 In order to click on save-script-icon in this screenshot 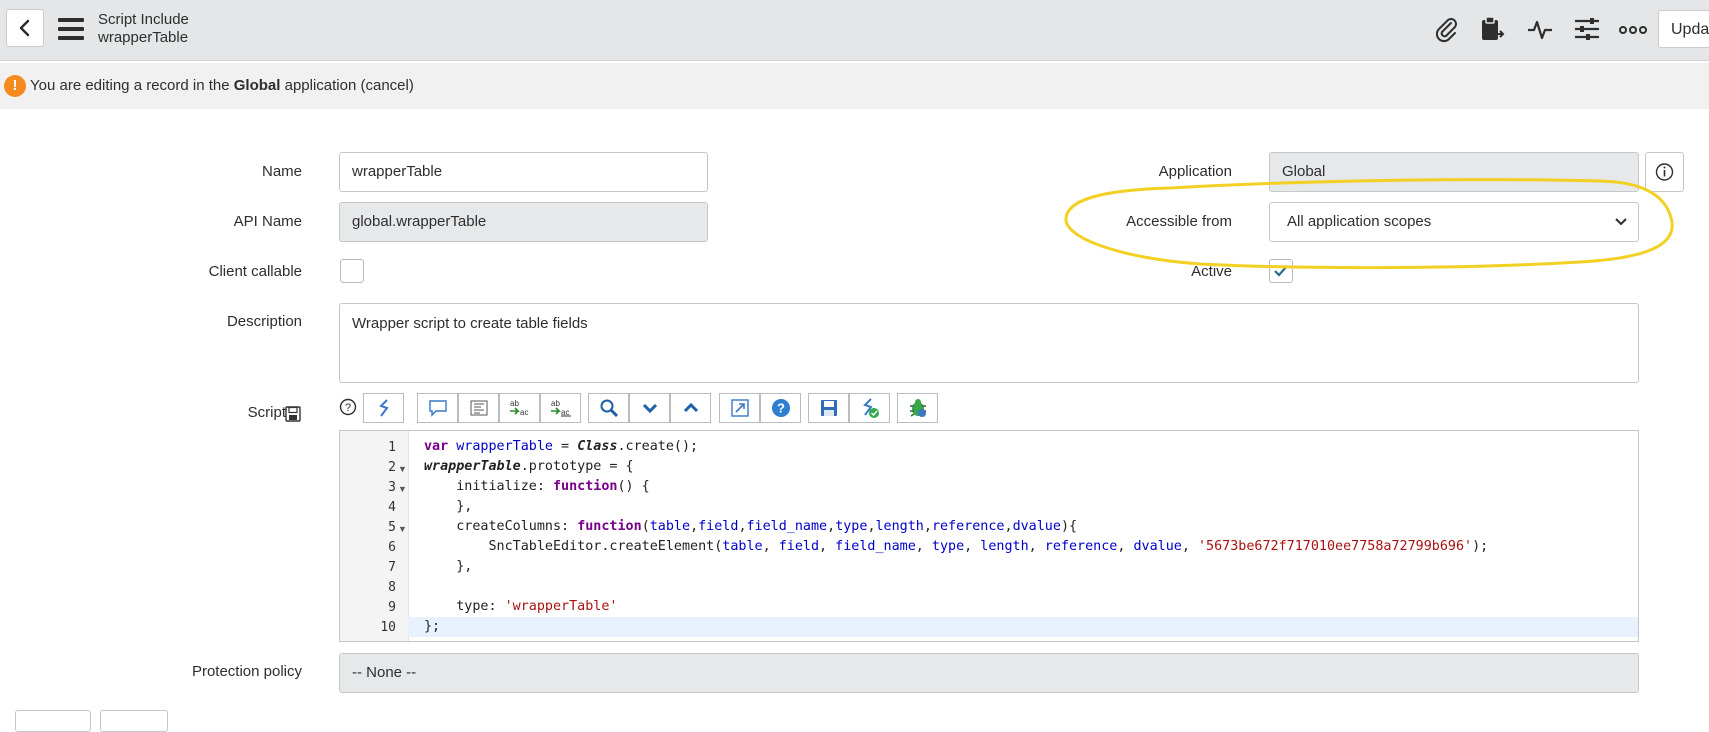, I will do `click(293, 416)`.